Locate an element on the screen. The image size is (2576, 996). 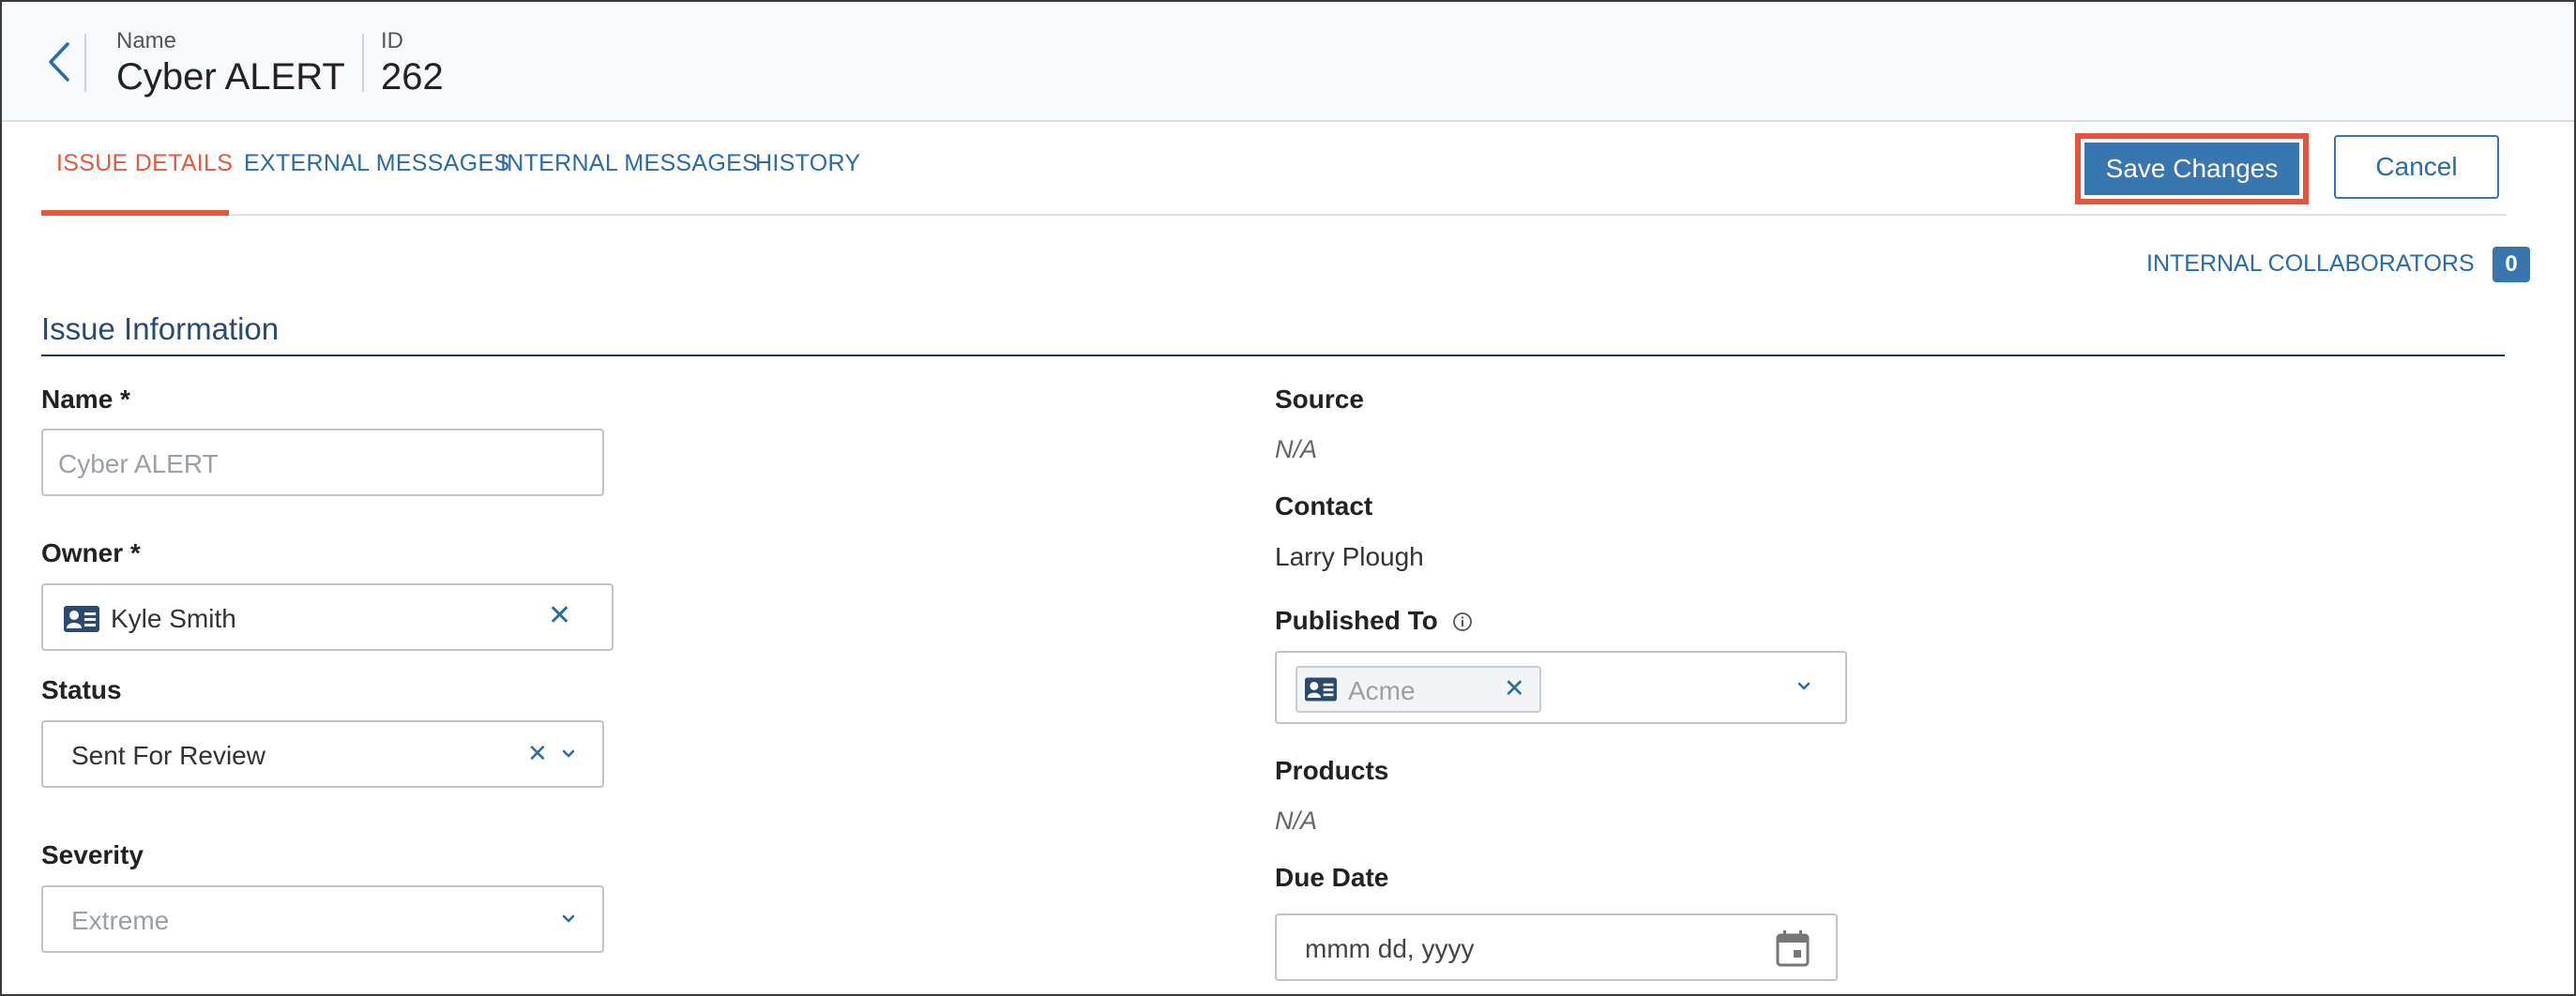
products-field-label: Products is located at coordinates (1332, 770).